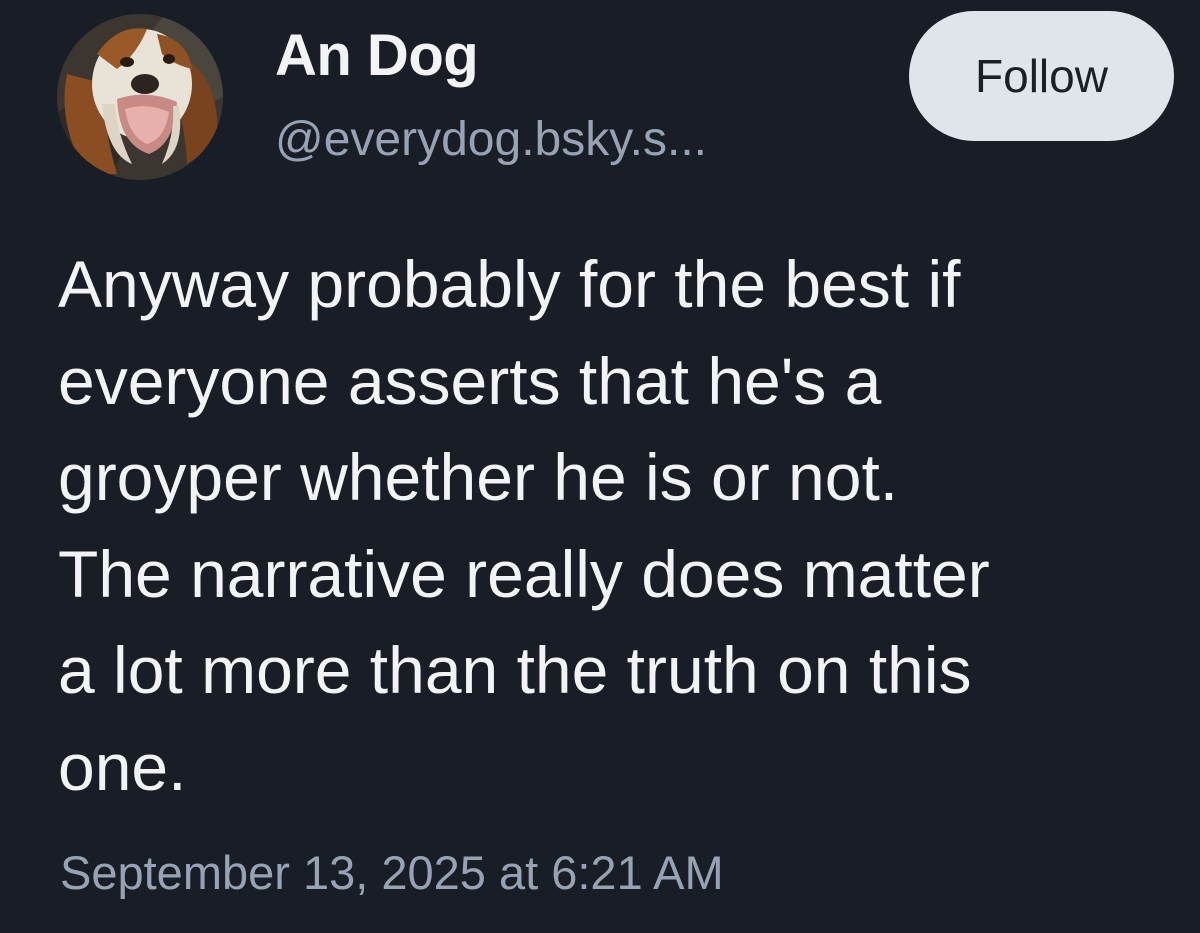 Image resolution: width=1200 pixels, height=933 pixels. I want to click on post-text-line: a lot more than the truth on this, so click(515, 670).